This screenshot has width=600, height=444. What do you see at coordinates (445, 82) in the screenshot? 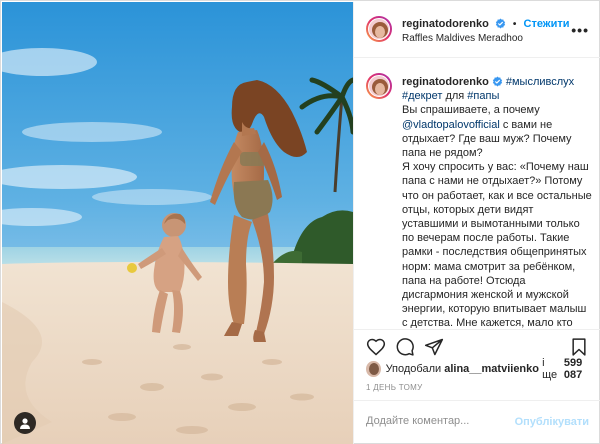
I see `caption-username: reginatodorenko` at bounding box center [445, 82].